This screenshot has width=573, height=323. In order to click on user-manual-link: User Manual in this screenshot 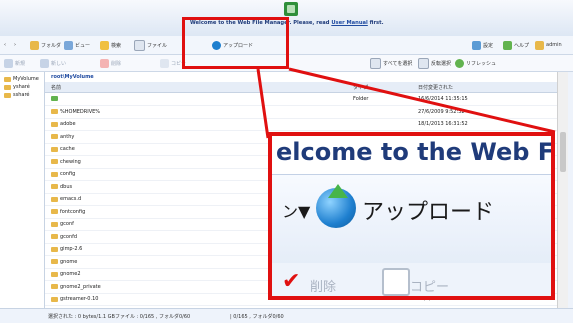, I will do `click(349, 23)`.